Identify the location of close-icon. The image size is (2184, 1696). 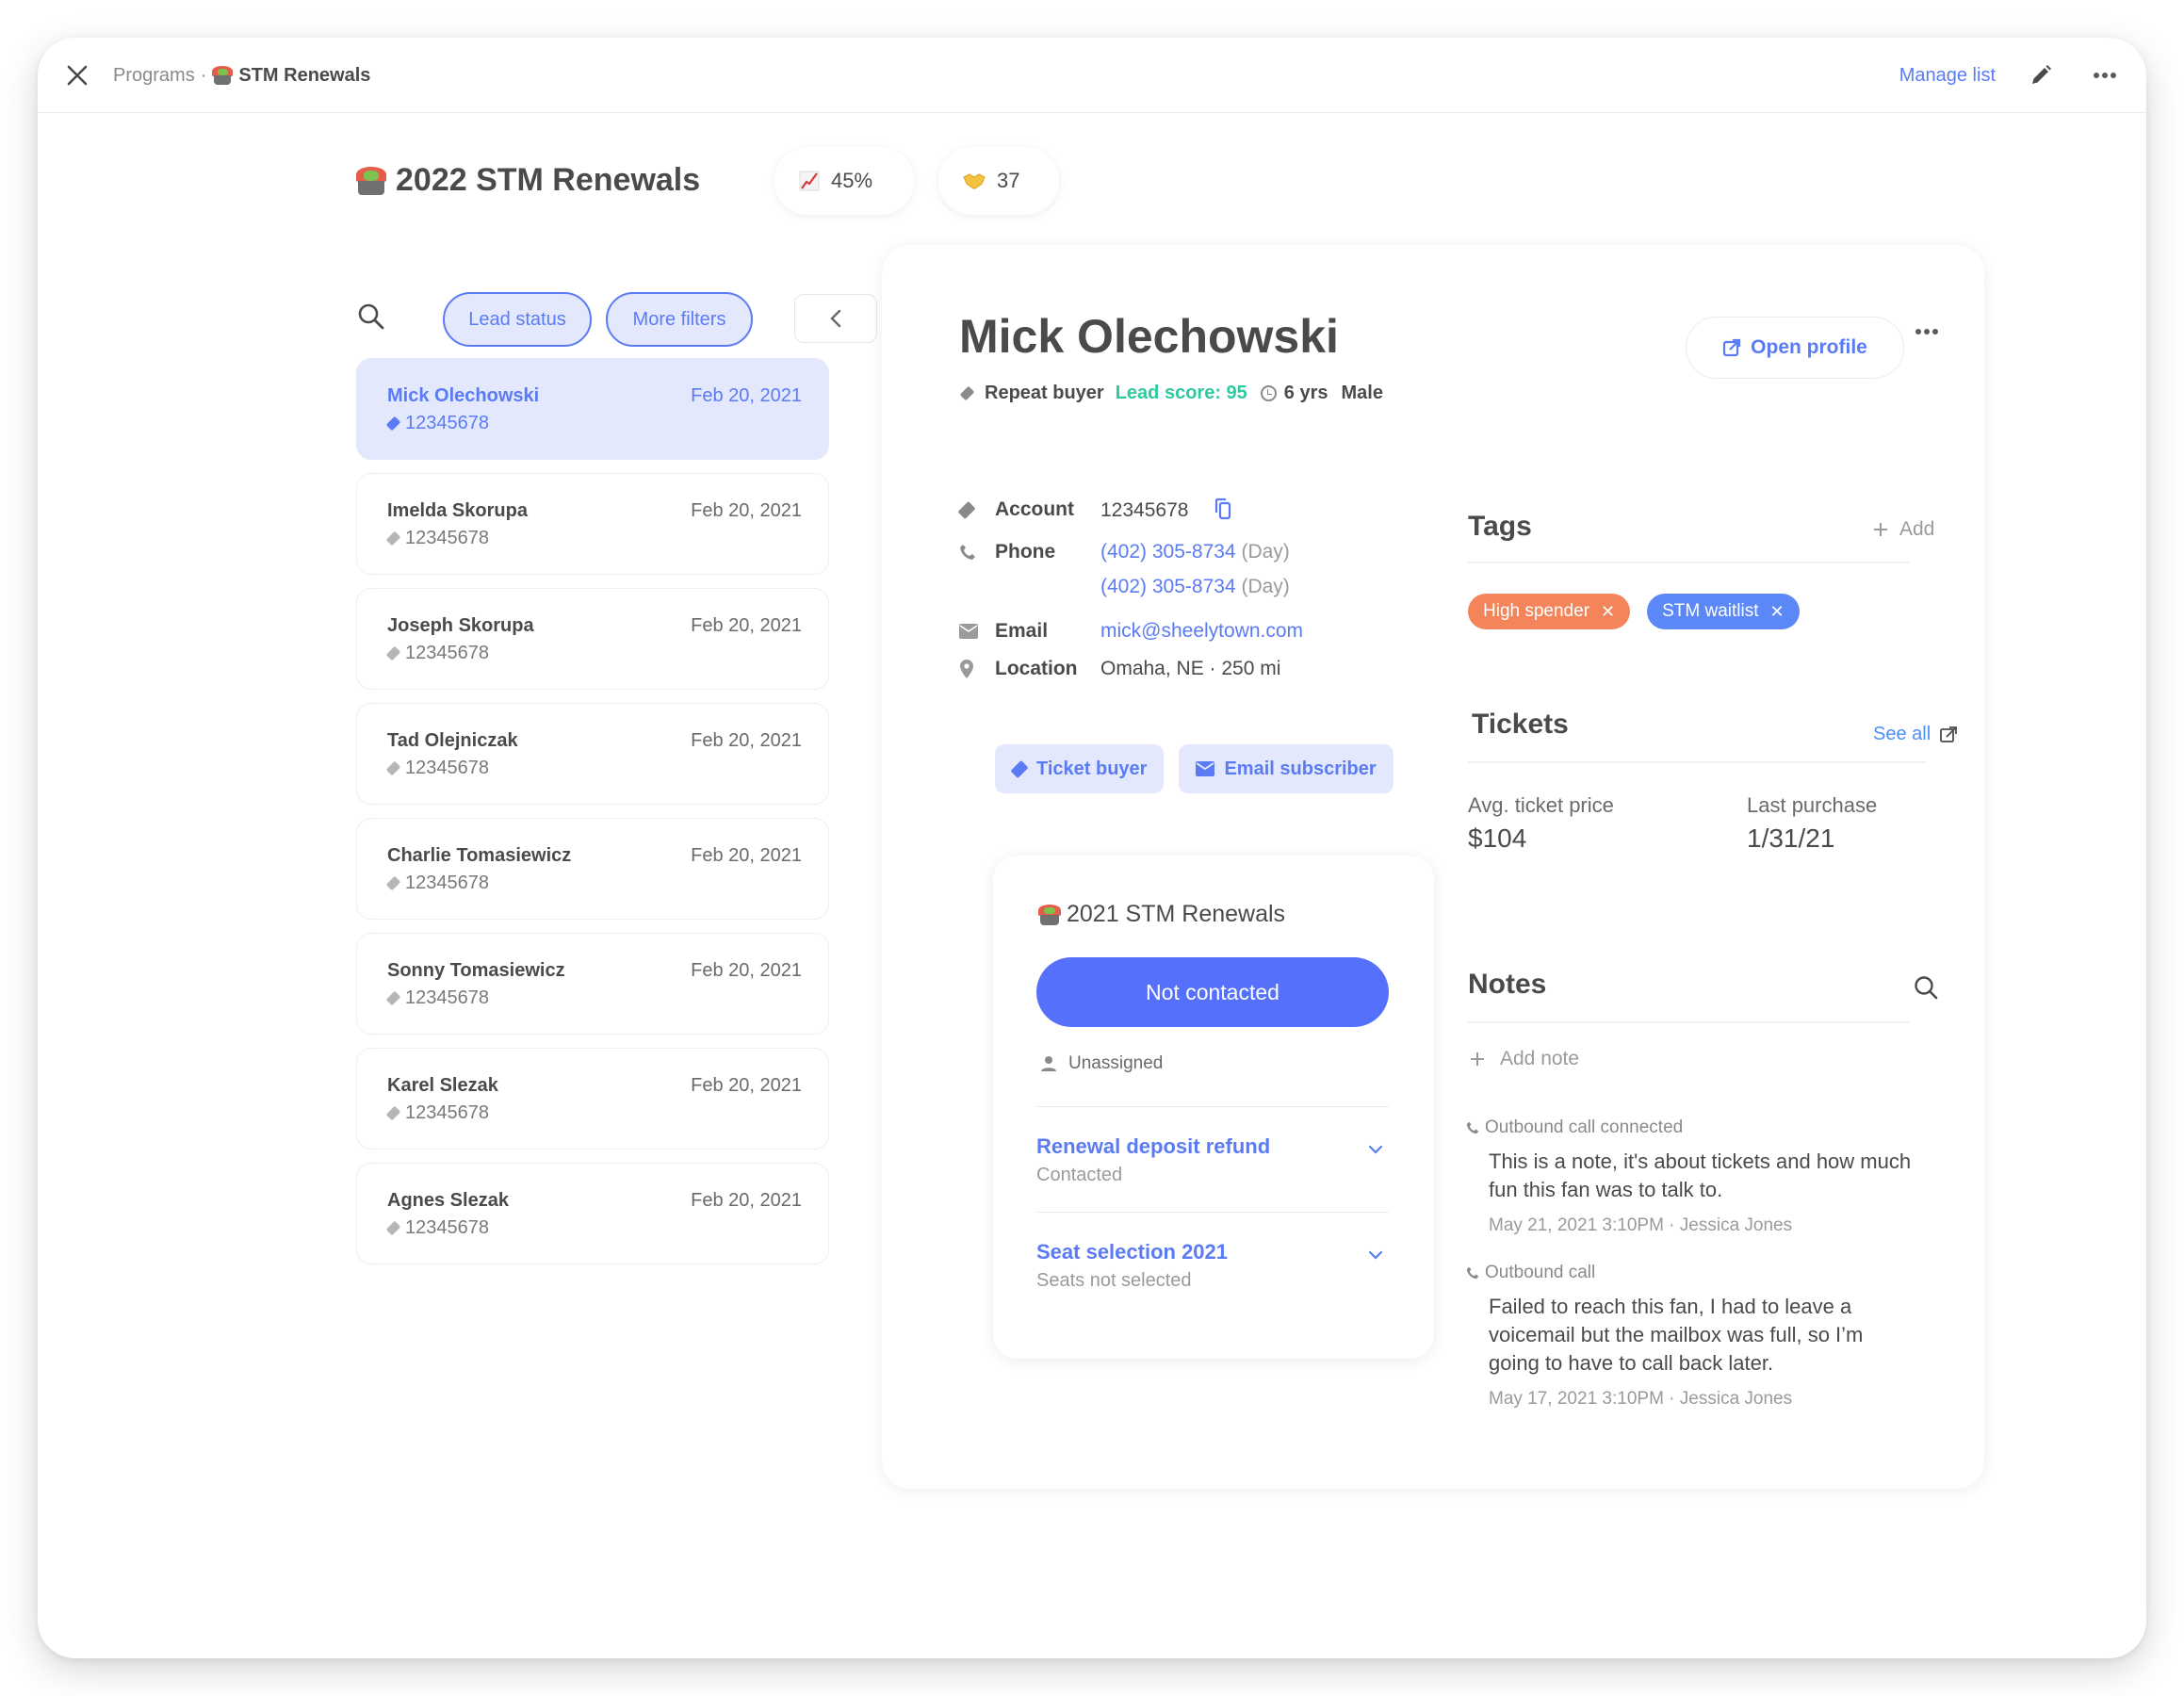
(77, 75).